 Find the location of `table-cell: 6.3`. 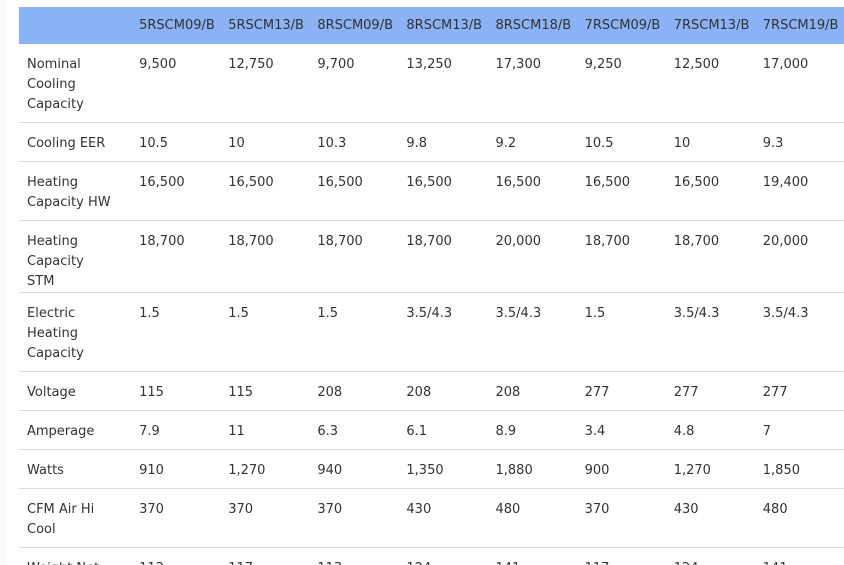

table-cell: 6.3 is located at coordinates (354, 430).